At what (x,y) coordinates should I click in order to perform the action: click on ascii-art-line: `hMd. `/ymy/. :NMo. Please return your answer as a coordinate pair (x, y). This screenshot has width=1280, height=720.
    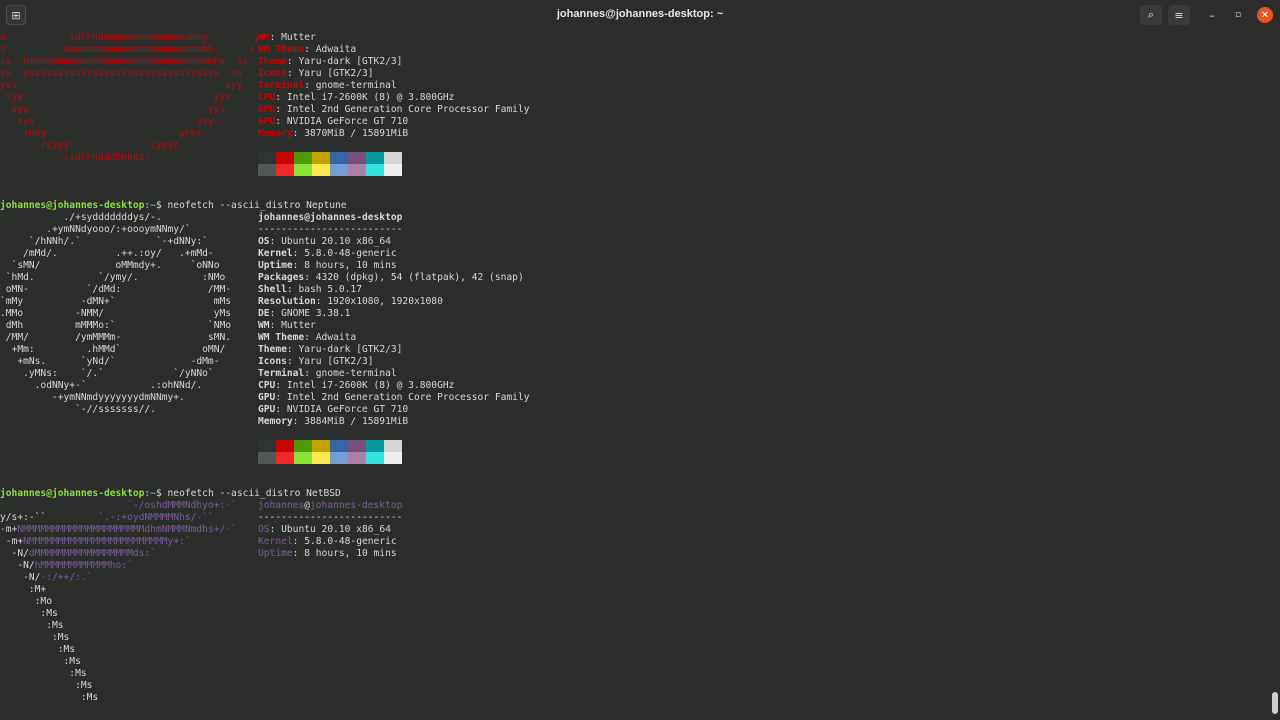
    Looking at the image, I should click on (113, 278).